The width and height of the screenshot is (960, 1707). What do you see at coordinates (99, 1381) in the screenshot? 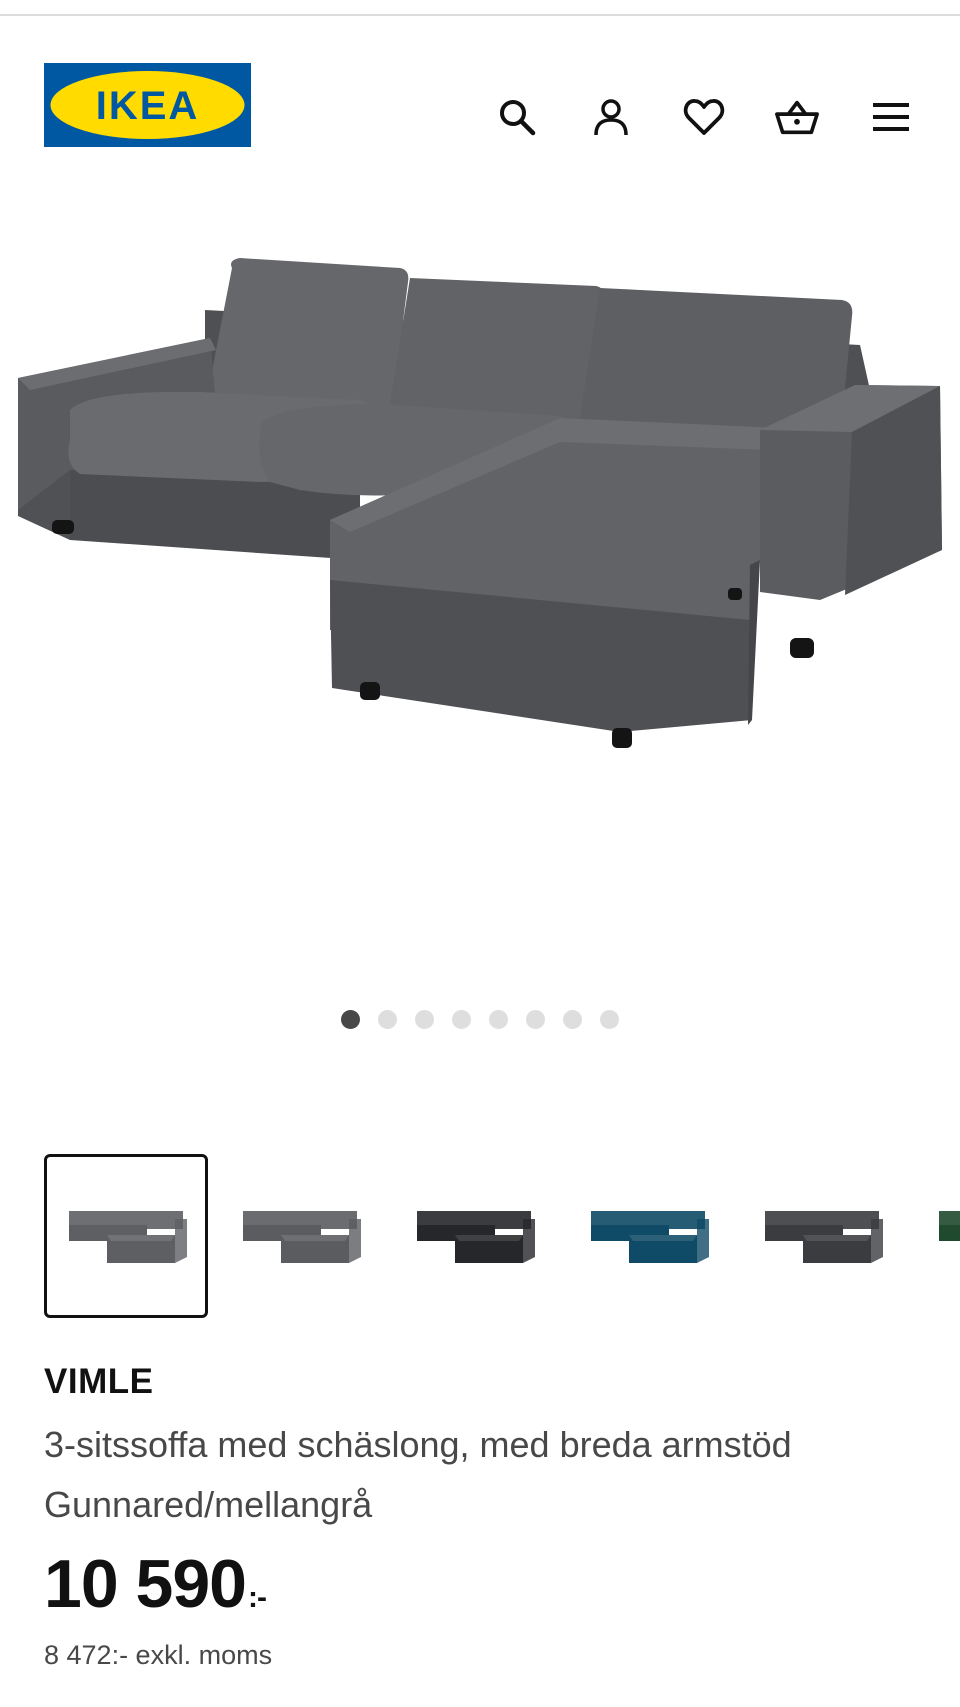
I see `product-name: VIMLE` at bounding box center [99, 1381].